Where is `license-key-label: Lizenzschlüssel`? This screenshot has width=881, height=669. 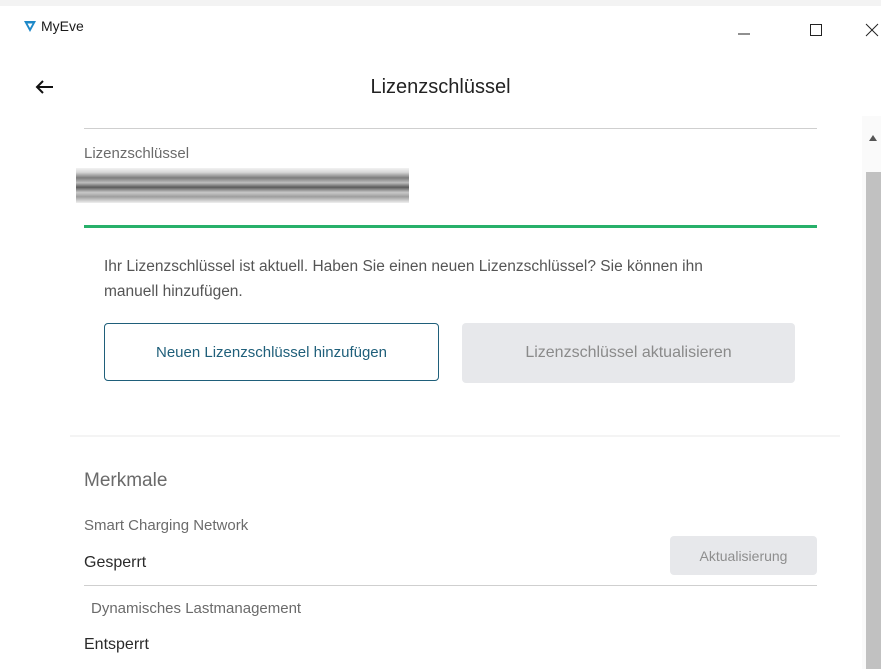 license-key-label: Lizenzschlüssel is located at coordinates (137, 153).